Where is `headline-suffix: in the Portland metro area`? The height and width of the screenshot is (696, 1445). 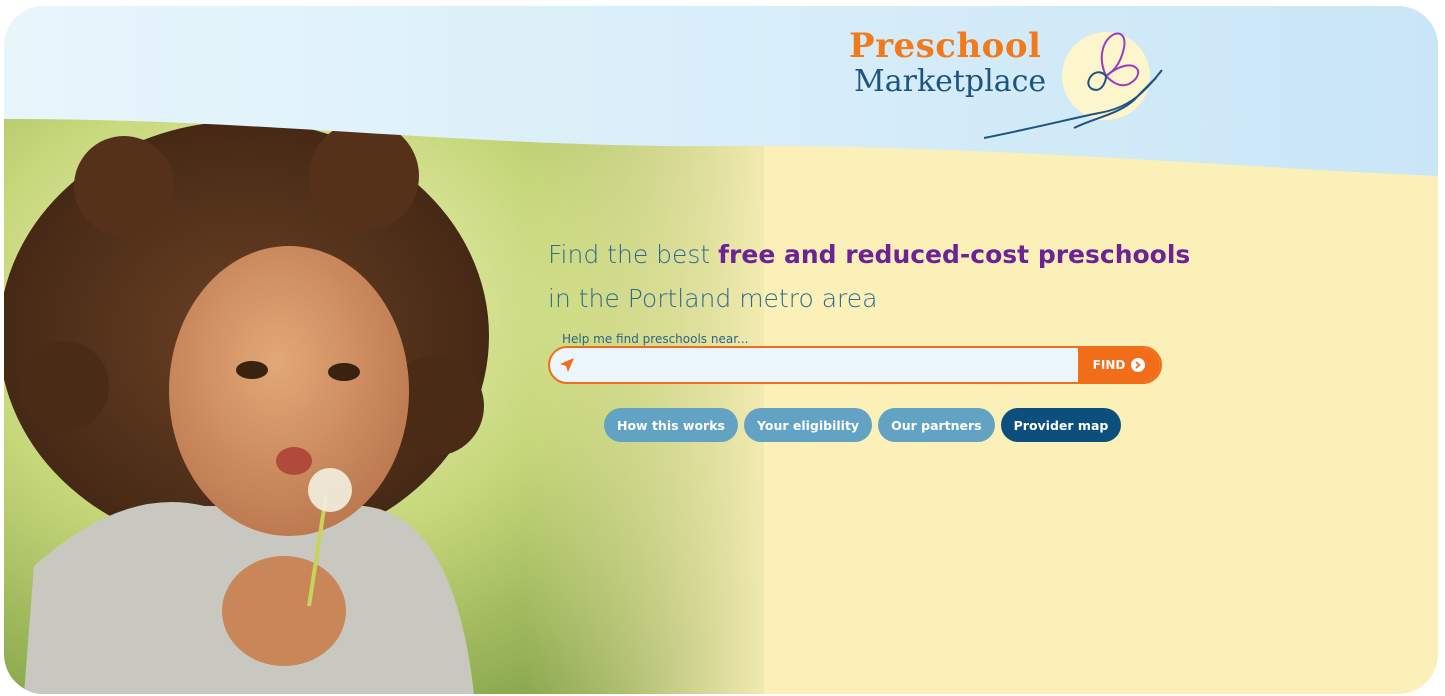 headline-suffix: in the Portland metro area is located at coordinates (713, 298).